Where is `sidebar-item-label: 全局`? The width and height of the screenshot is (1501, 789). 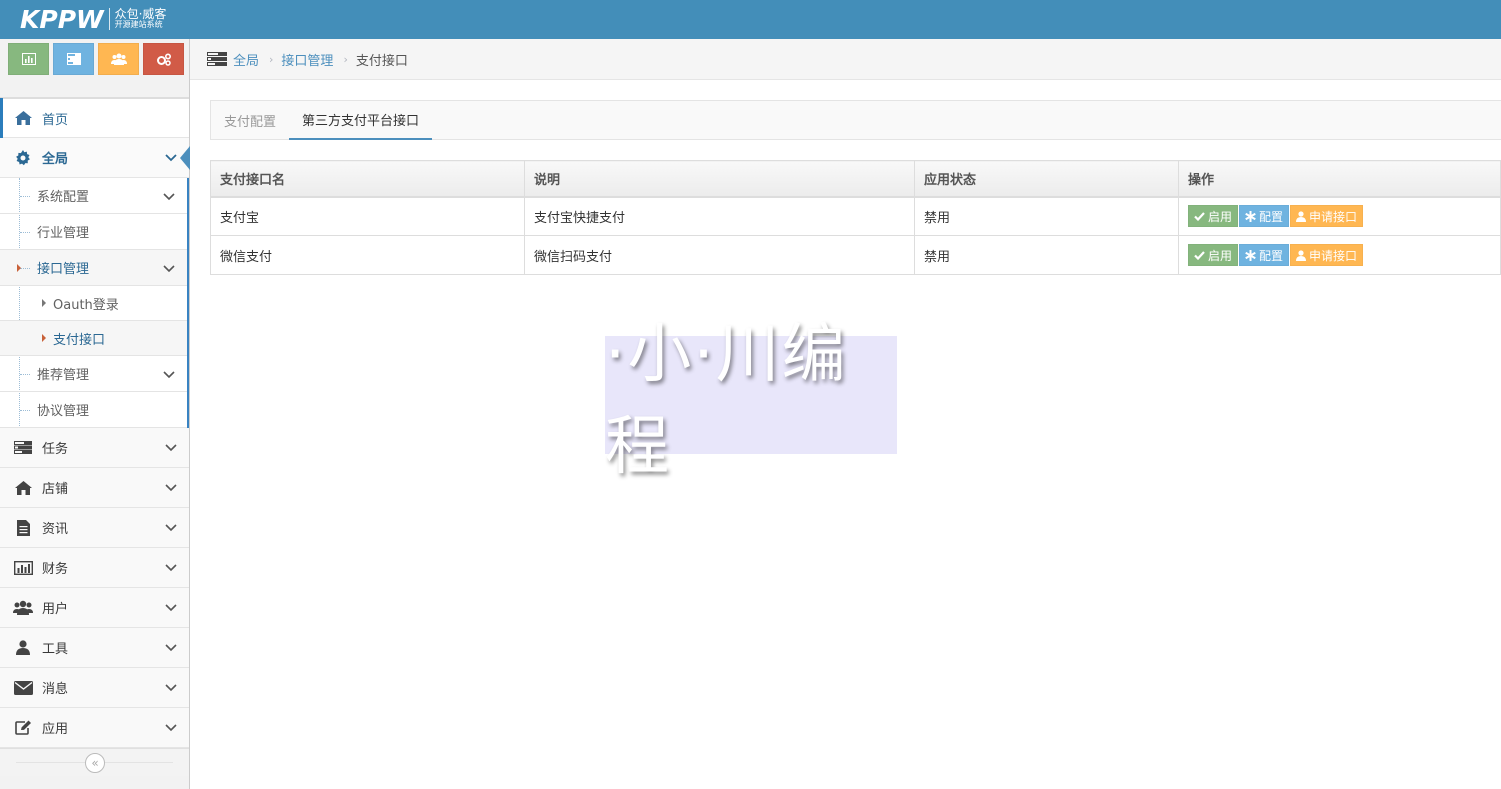
sidebar-item-label: 全局 is located at coordinates (55, 159).